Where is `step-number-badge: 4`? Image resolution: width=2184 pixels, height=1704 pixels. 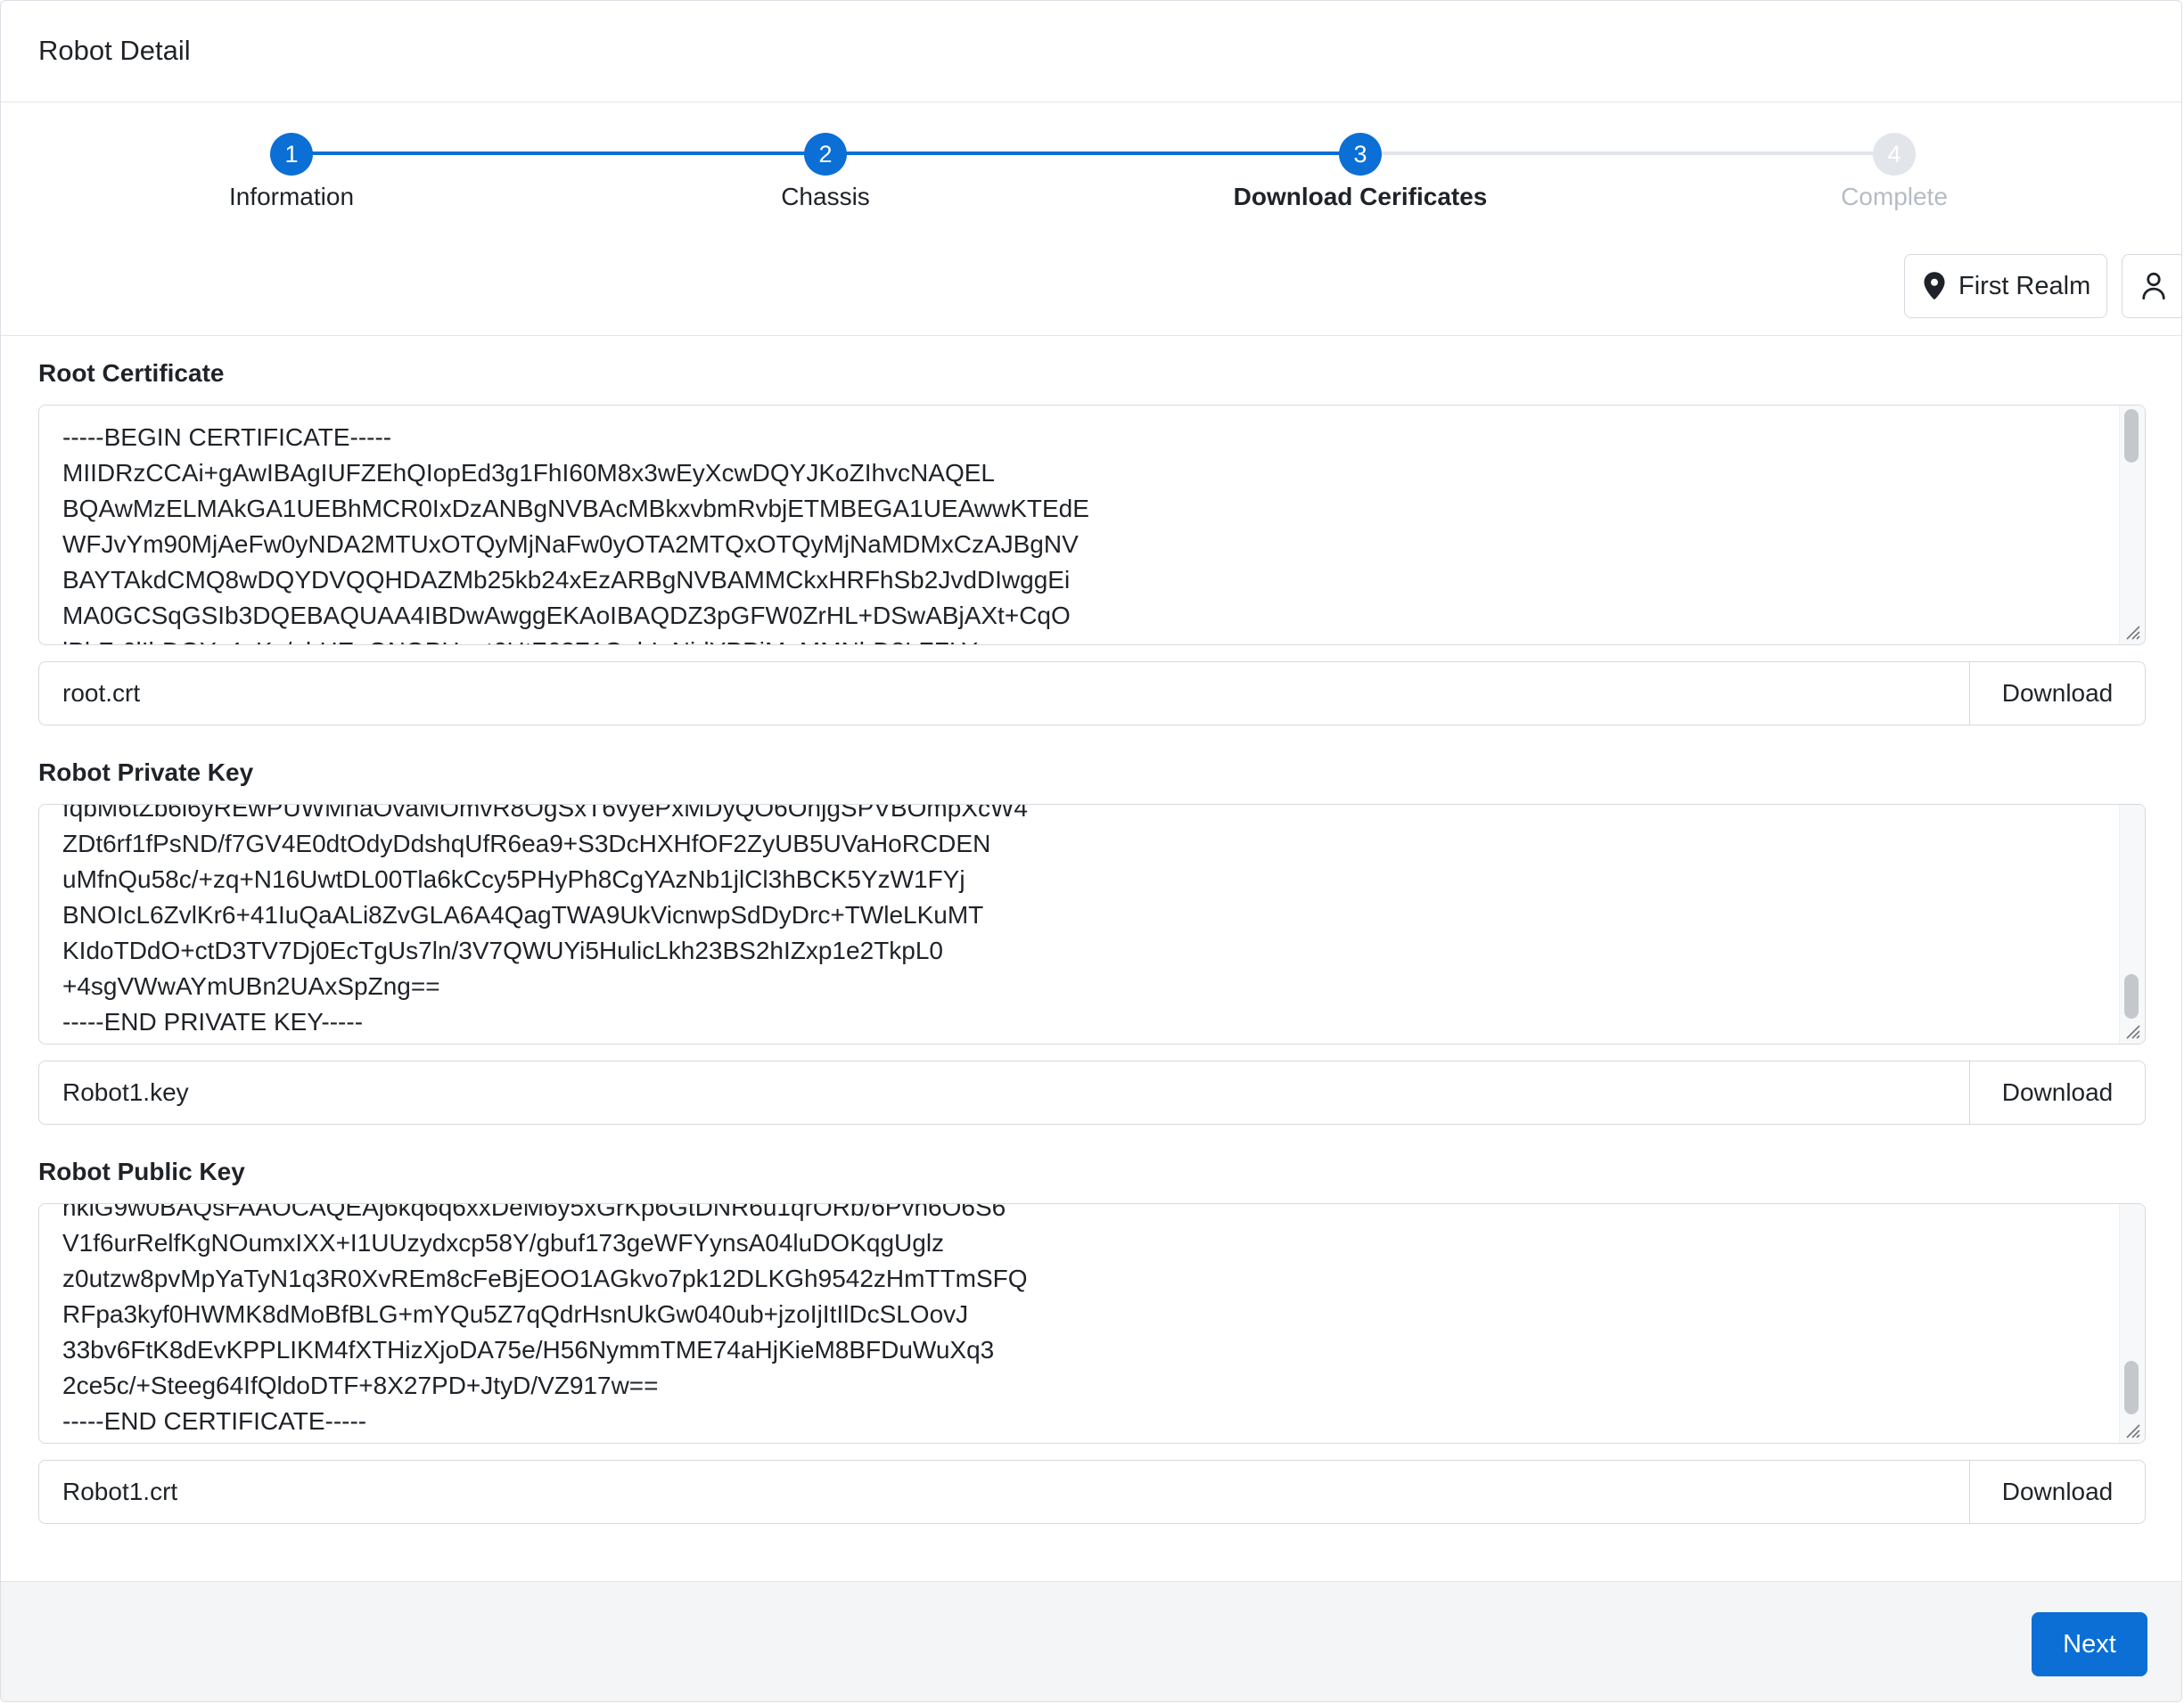 step-number-badge: 4 is located at coordinates (1895, 155).